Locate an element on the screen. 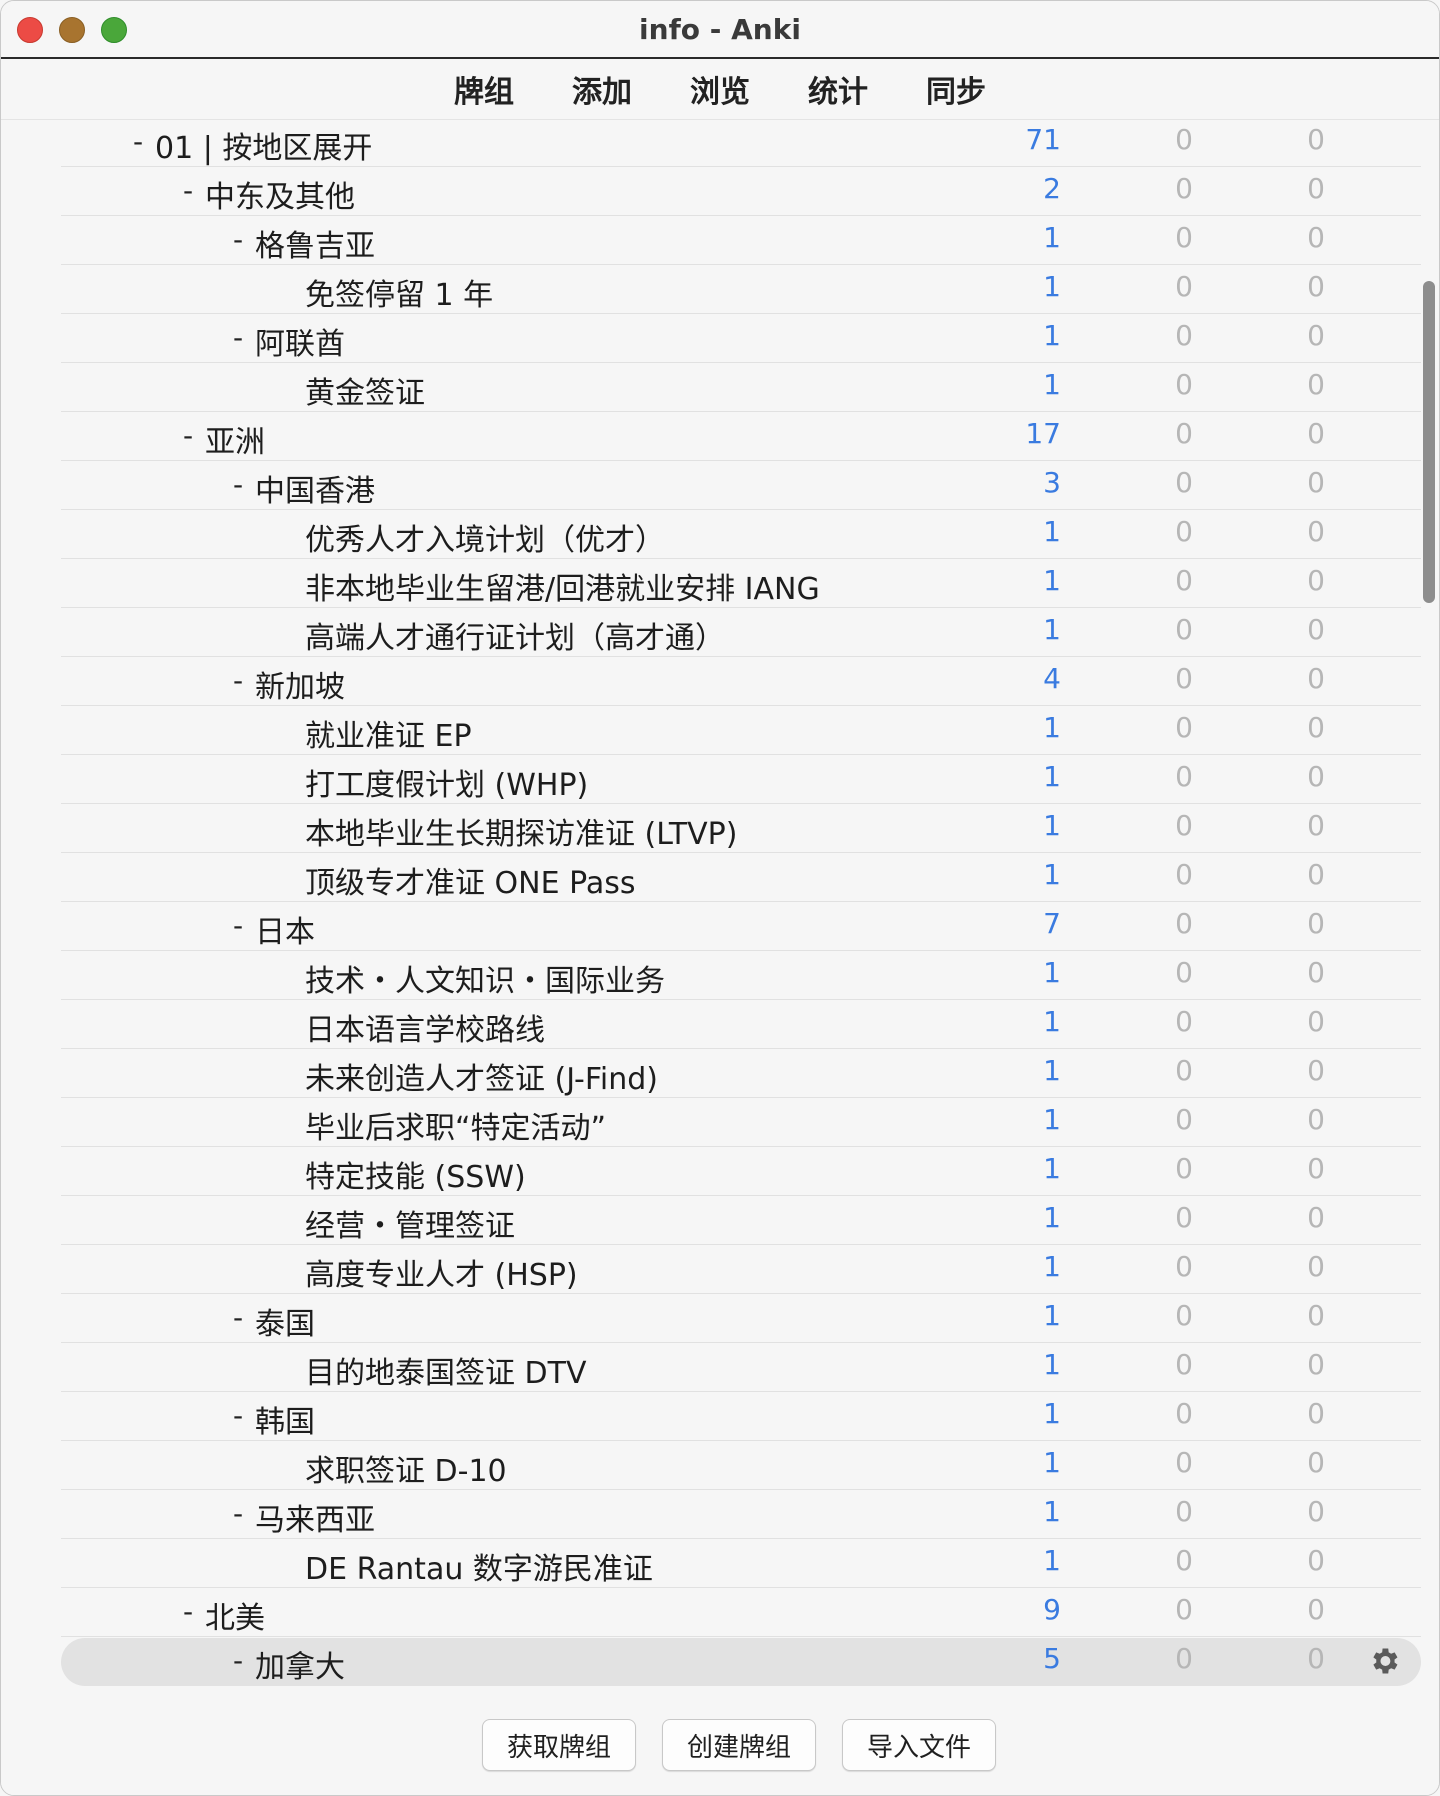 The image size is (1440, 1796). deck-name: 日本 is located at coordinates (285, 929).